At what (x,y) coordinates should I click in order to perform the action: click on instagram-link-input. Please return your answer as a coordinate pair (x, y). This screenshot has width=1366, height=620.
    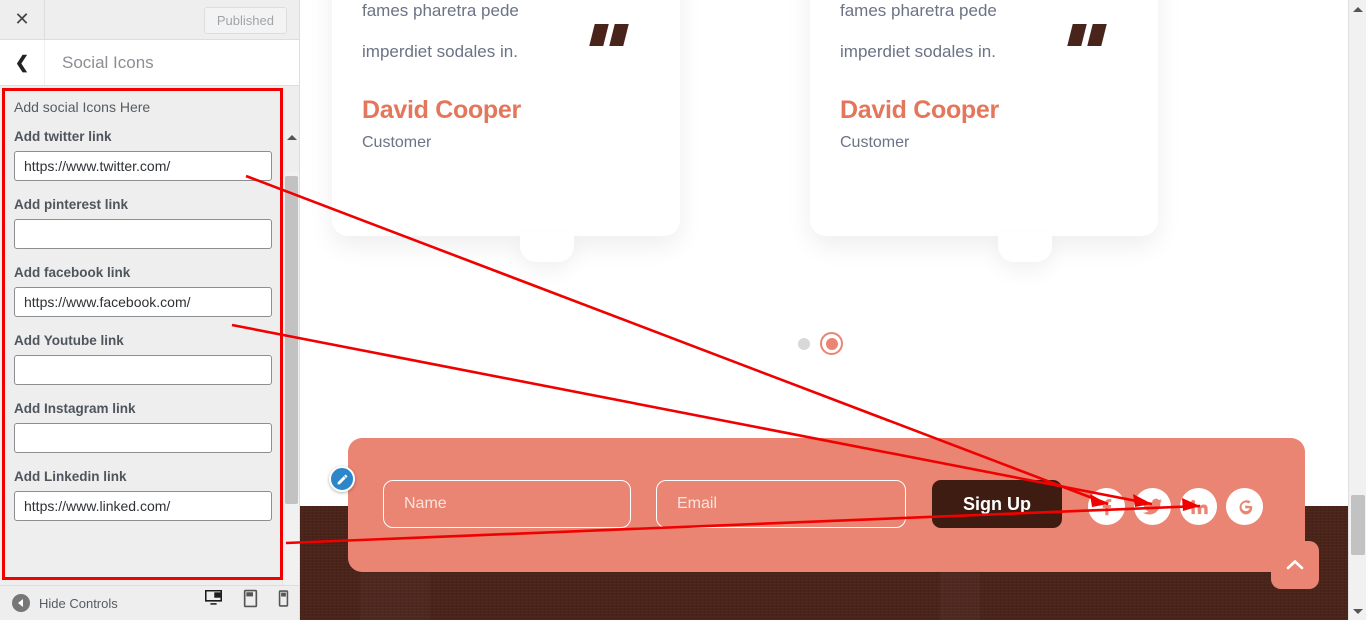
    Looking at the image, I should click on (143, 438).